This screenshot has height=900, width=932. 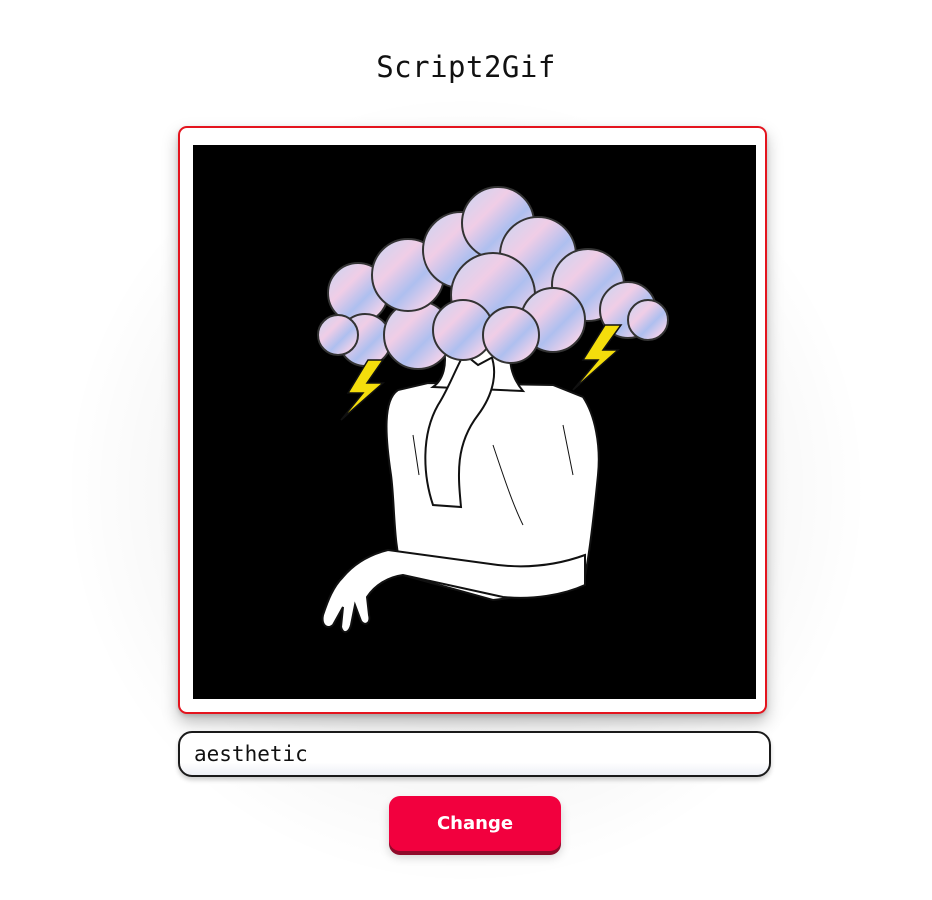 I want to click on page-title: Script2Gif, so click(x=466, y=67).